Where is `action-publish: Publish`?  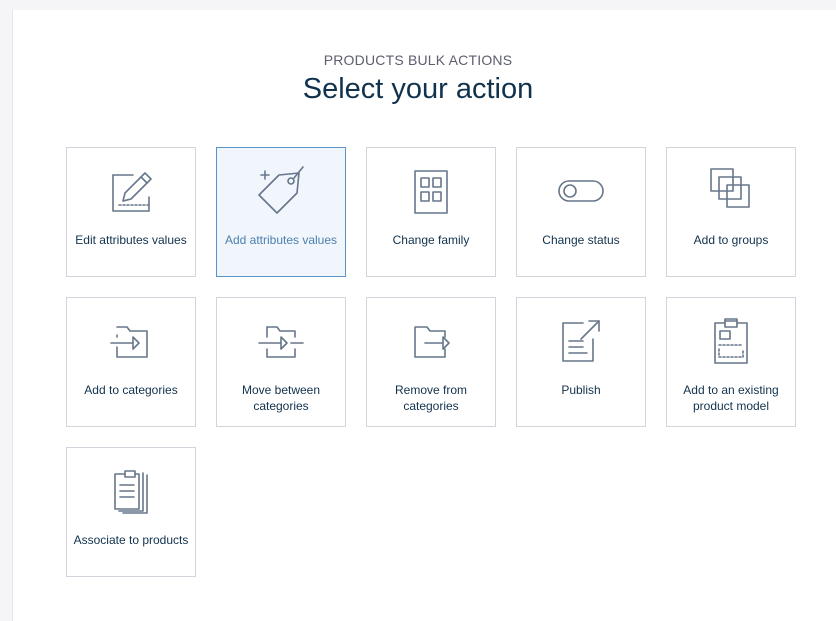 action-publish: Publish is located at coordinates (581, 362).